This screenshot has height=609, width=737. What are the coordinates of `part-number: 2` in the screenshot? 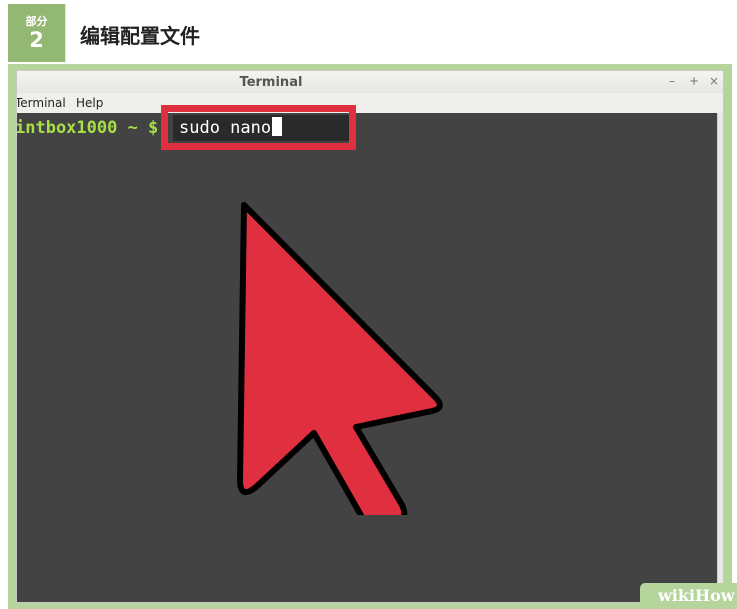 It's located at (36, 40).